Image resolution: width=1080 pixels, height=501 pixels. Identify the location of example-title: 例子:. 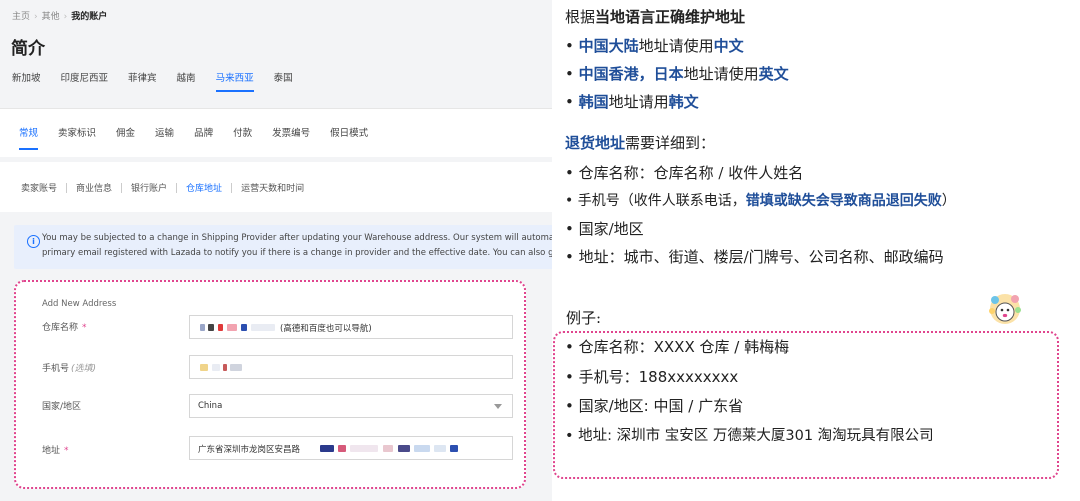
(584, 318).